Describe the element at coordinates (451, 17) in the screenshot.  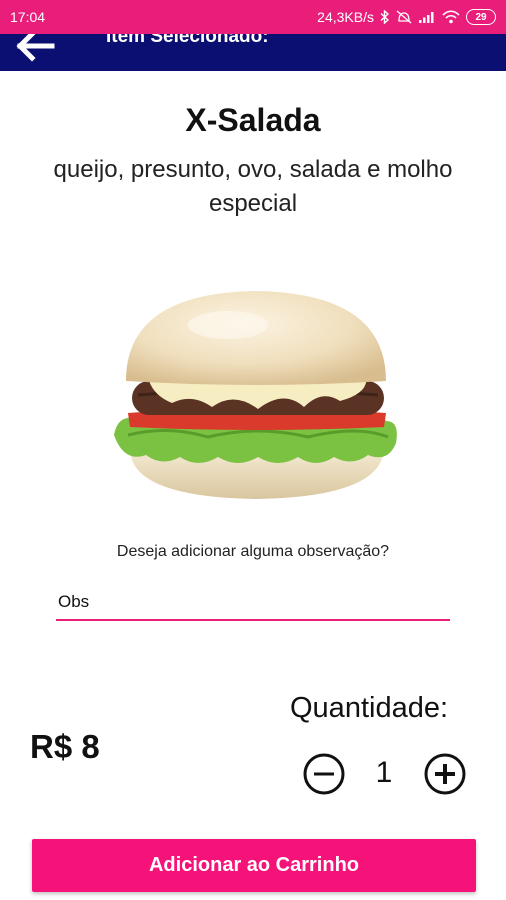
I see `wifi-icon` at that location.